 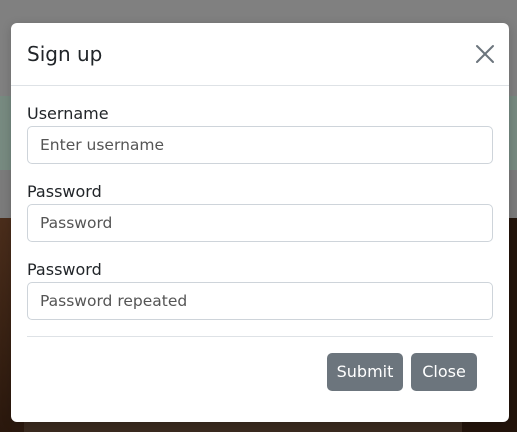 What do you see at coordinates (64, 191) in the screenshot?
I see `password-label: Password` at bounding box center [64, 191].